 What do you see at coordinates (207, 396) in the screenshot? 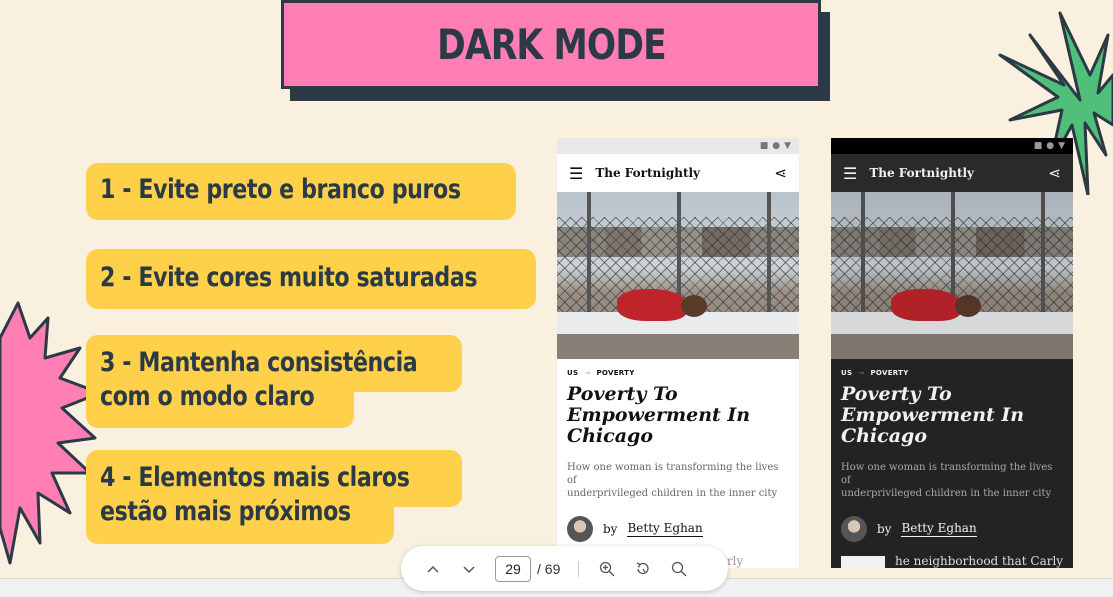
I see `tip-3-line-2: com o modo claro` at bounding box center [207, 396].